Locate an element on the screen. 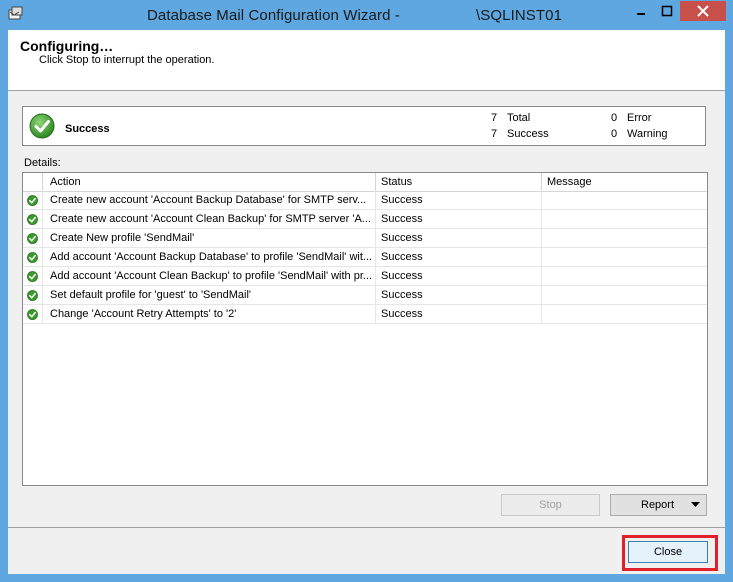  row-action: Create New profile 'SendMail' is located at coordinates (122, 238).